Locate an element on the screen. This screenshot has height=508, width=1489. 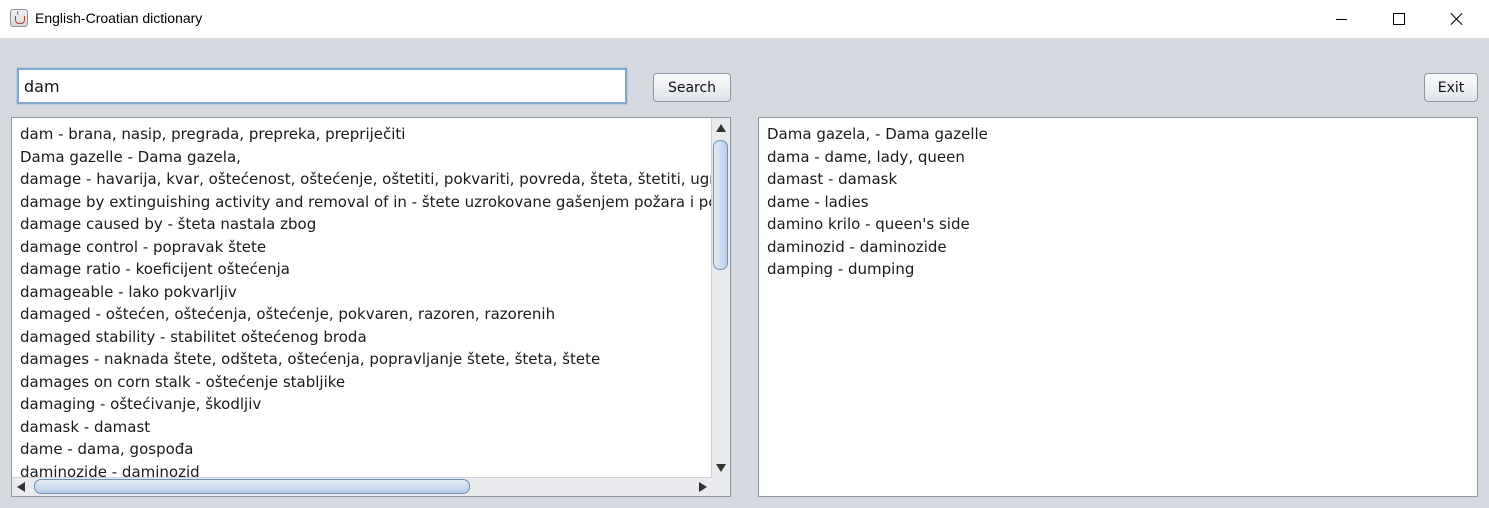
search-input is located at coordinates (322, 86).